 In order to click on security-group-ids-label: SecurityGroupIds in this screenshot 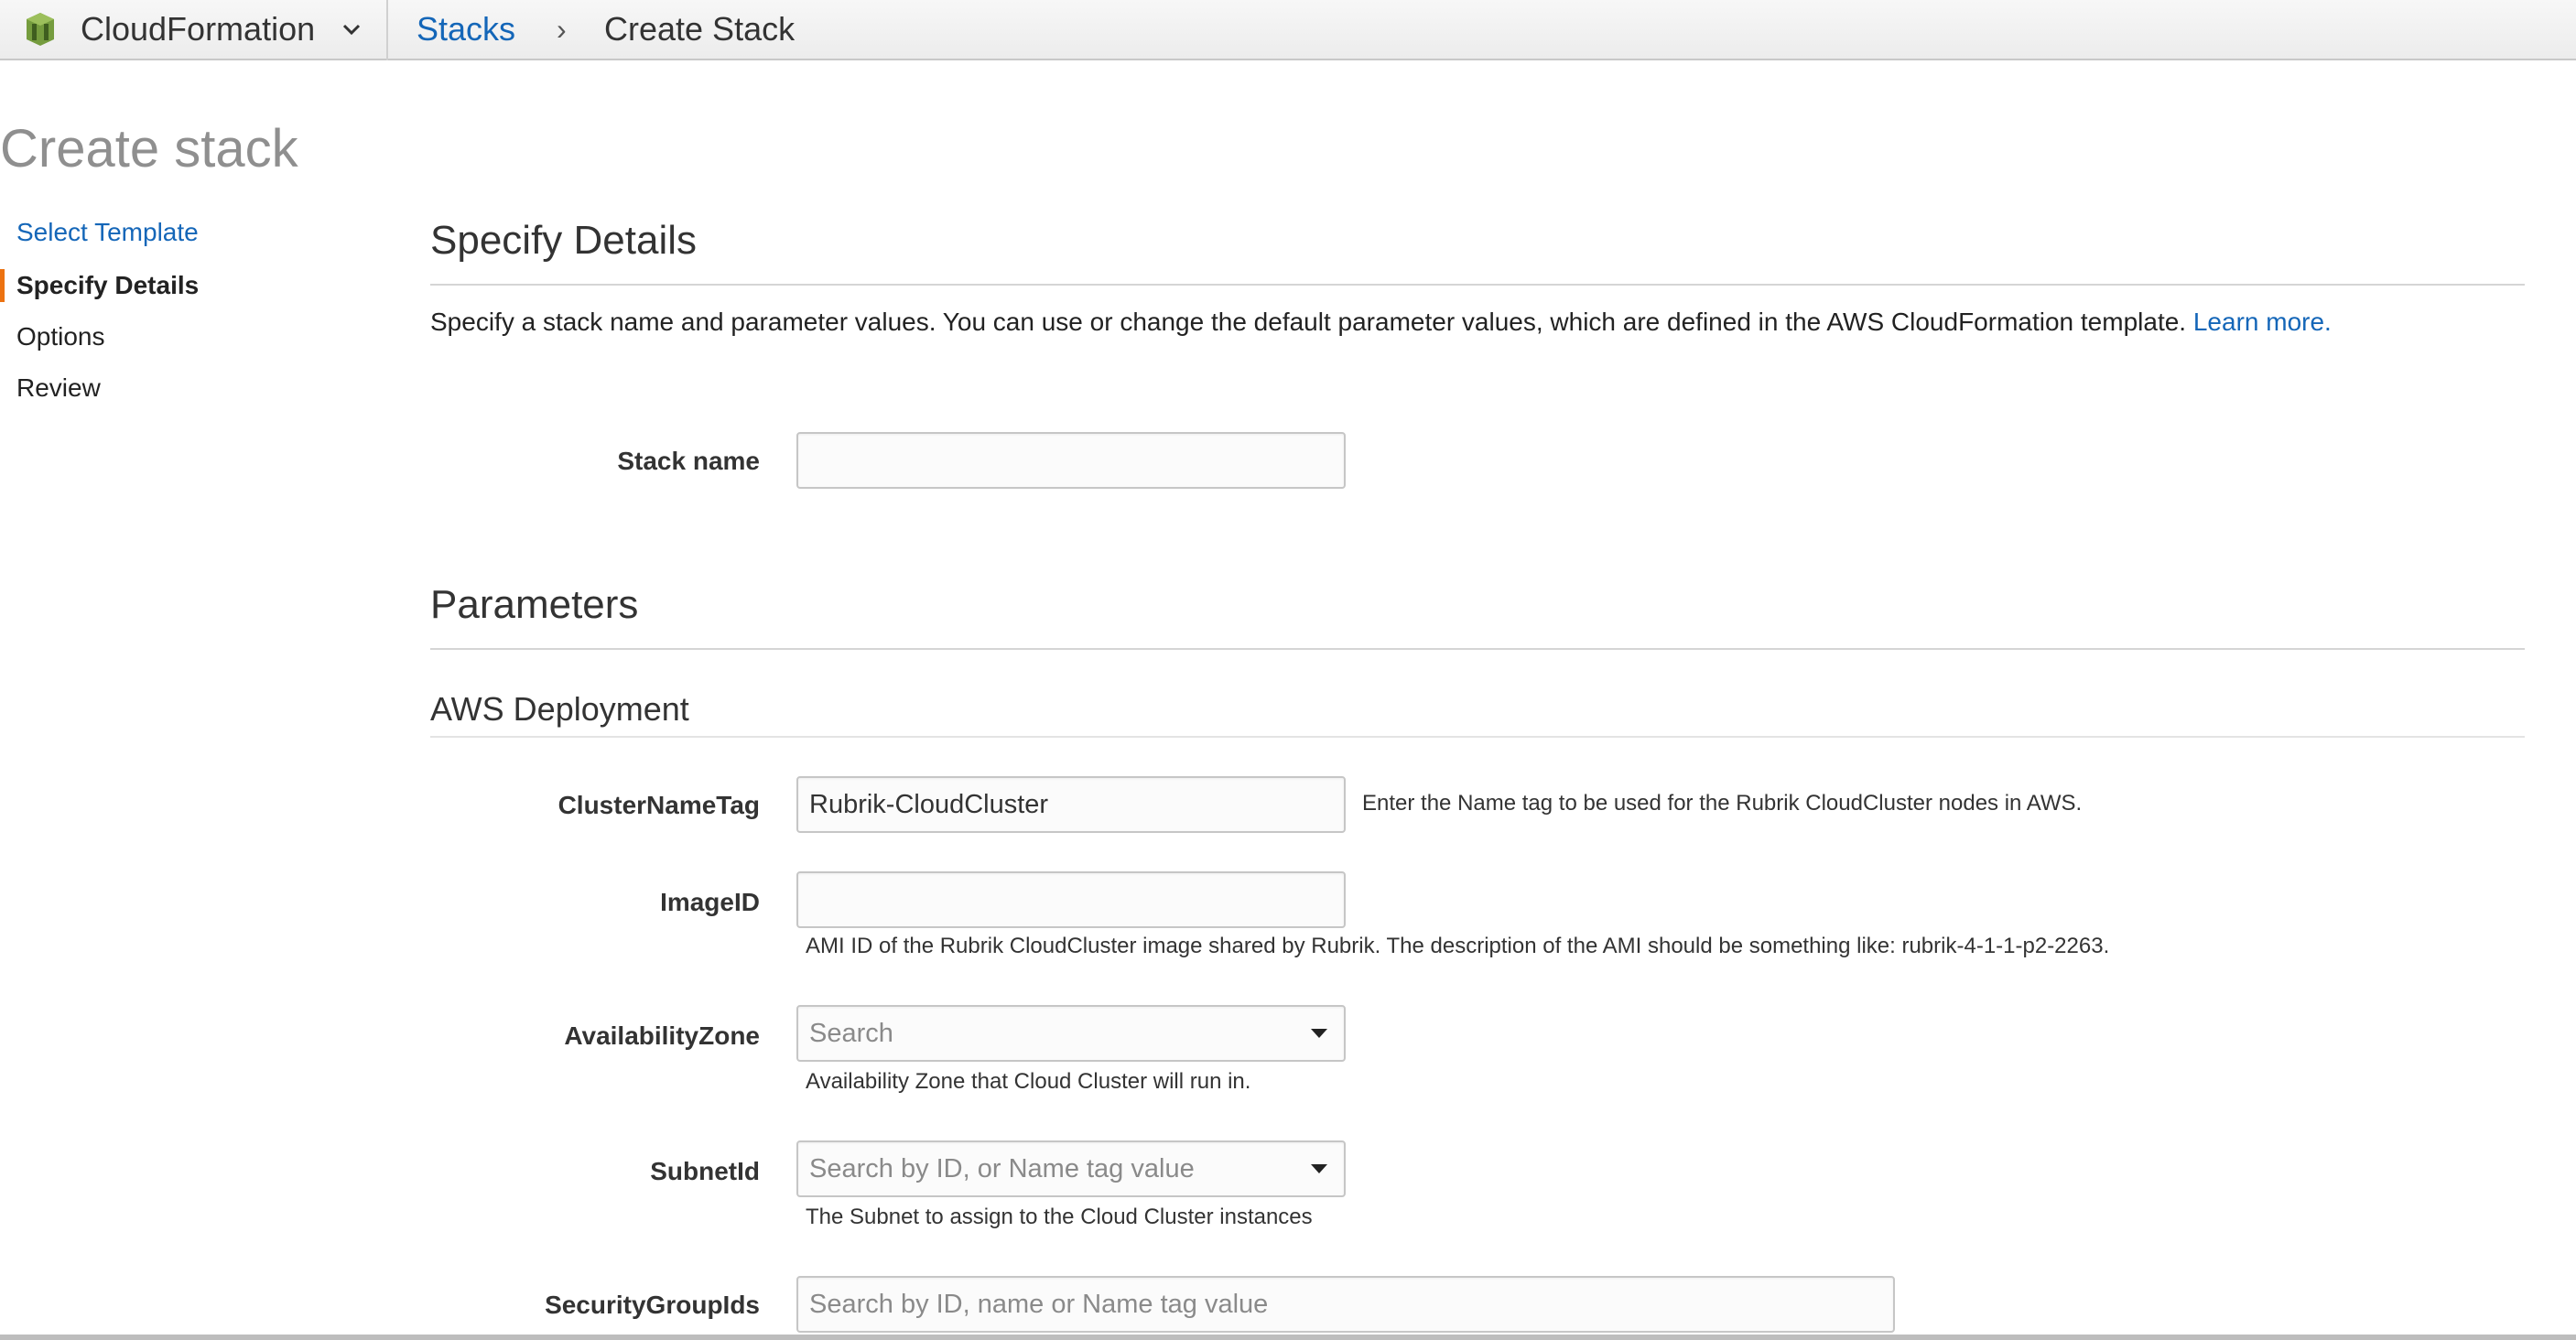, I will do `click(653, 1305)`.